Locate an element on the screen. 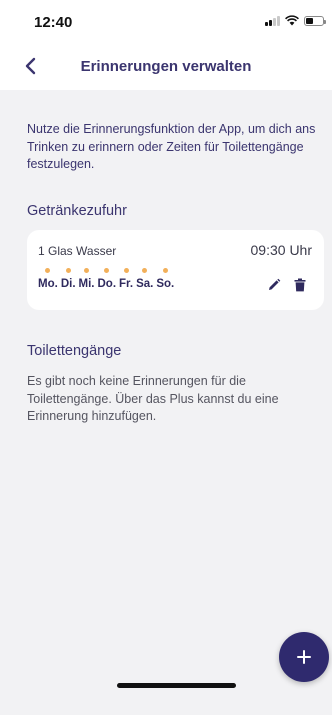 This screenshot has height=715, width=332. wifi-icon is located at coordinates (292, 20).